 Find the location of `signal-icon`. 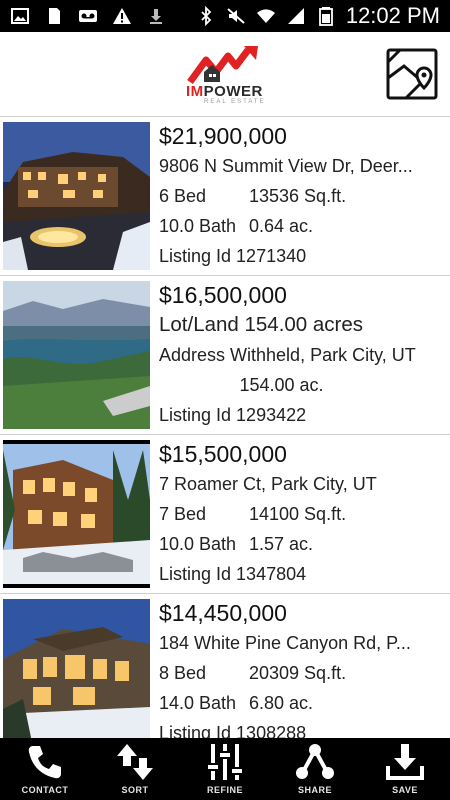

signal-icon is located at coordinates (295, 16).